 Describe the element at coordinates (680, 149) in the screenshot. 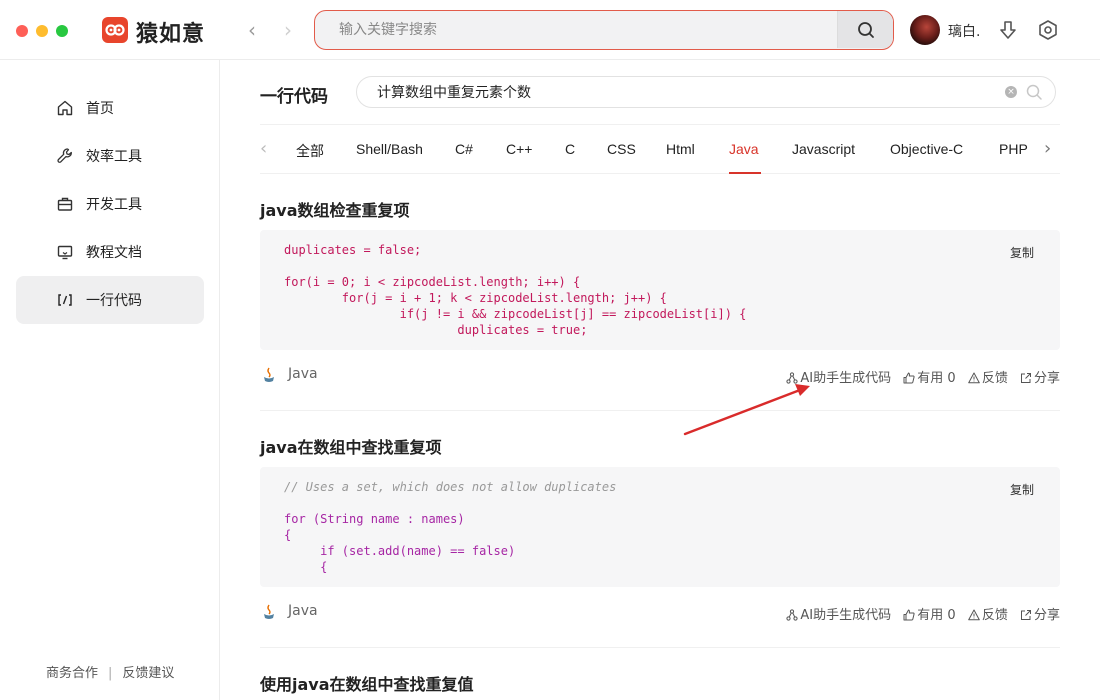

I see `tab-html: Html` at that location.